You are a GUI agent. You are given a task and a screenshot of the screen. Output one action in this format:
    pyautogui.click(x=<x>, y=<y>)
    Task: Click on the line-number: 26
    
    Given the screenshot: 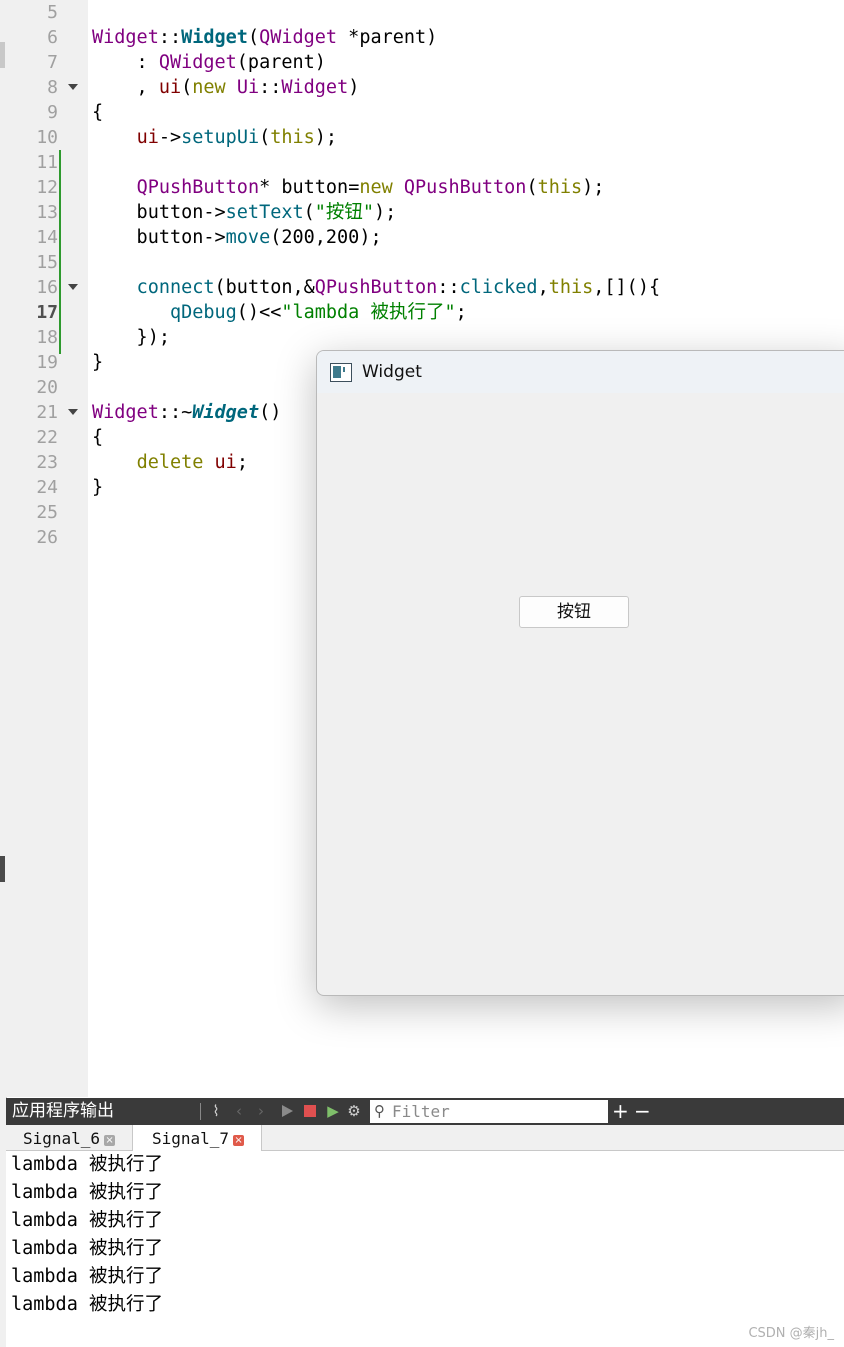 What is the action you would take?
    pyautogui.click(x=47, y=537)
    